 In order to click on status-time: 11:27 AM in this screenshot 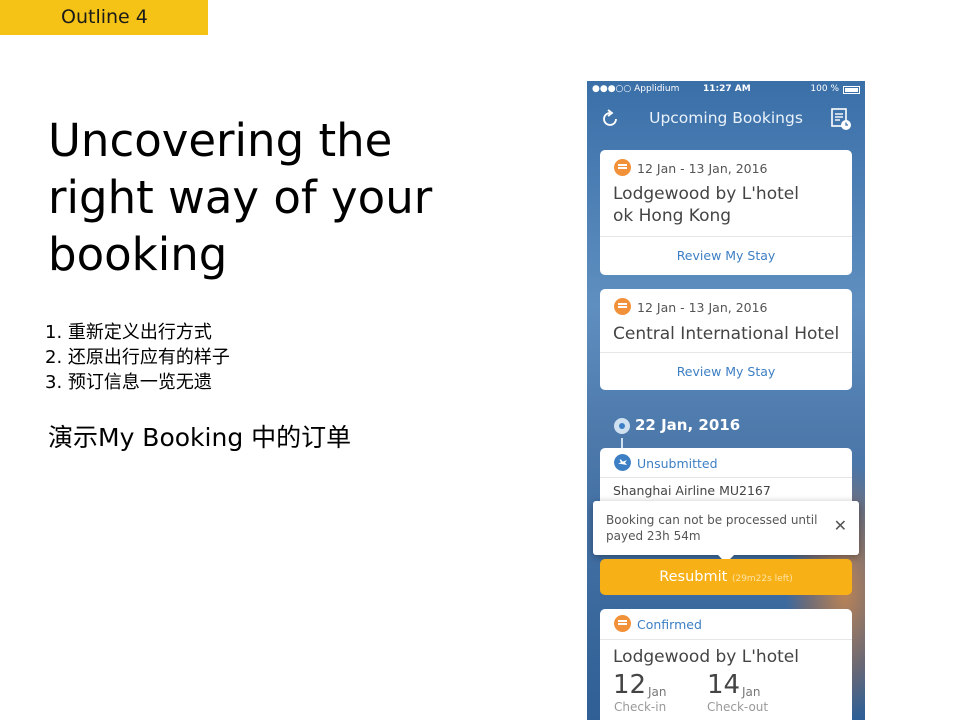, I will do `click(727, 89)`.